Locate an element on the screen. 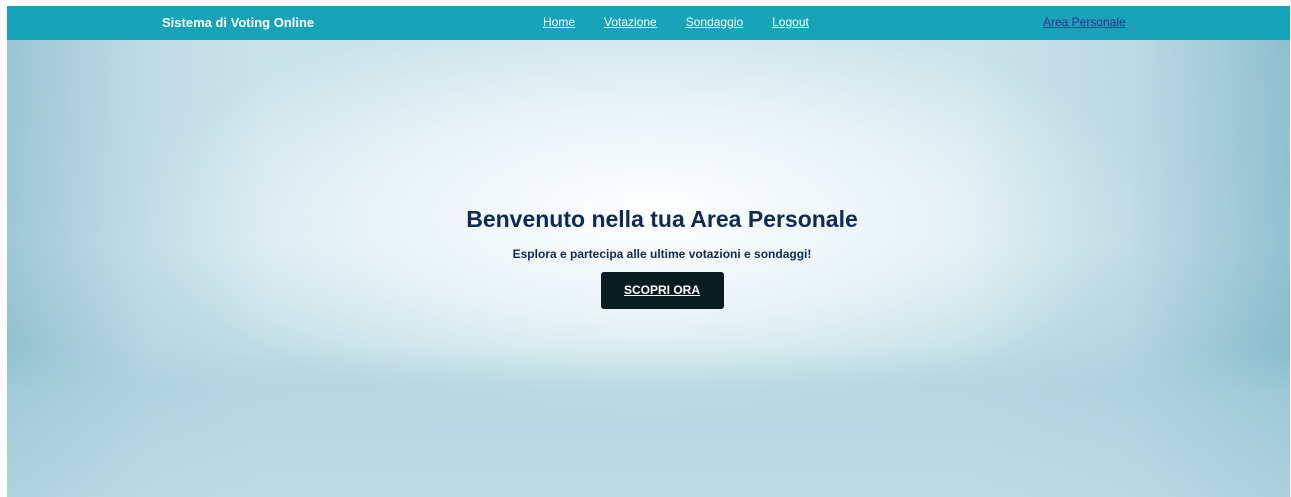 The image size is (1291, 497). brand-title: Sistema di Voting Online is located at coordinates (238, 22).